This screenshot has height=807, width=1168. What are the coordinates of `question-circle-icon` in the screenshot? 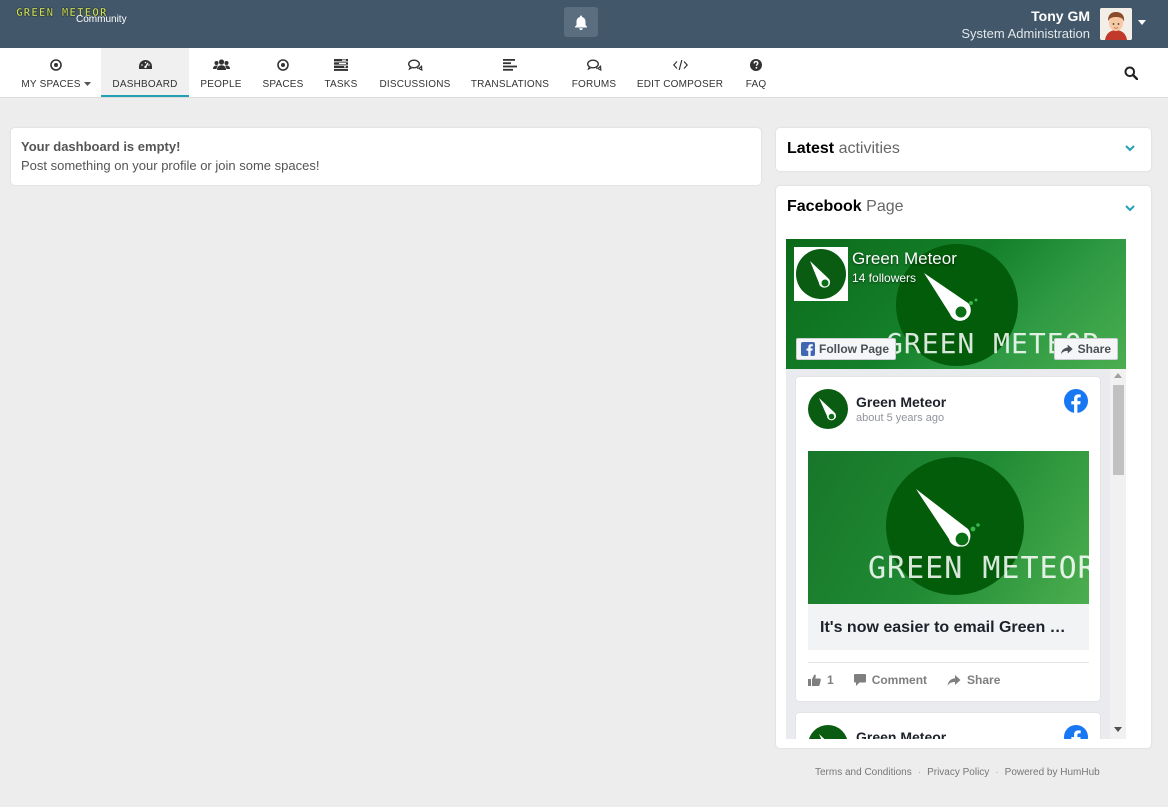 It's located at (756, 65).